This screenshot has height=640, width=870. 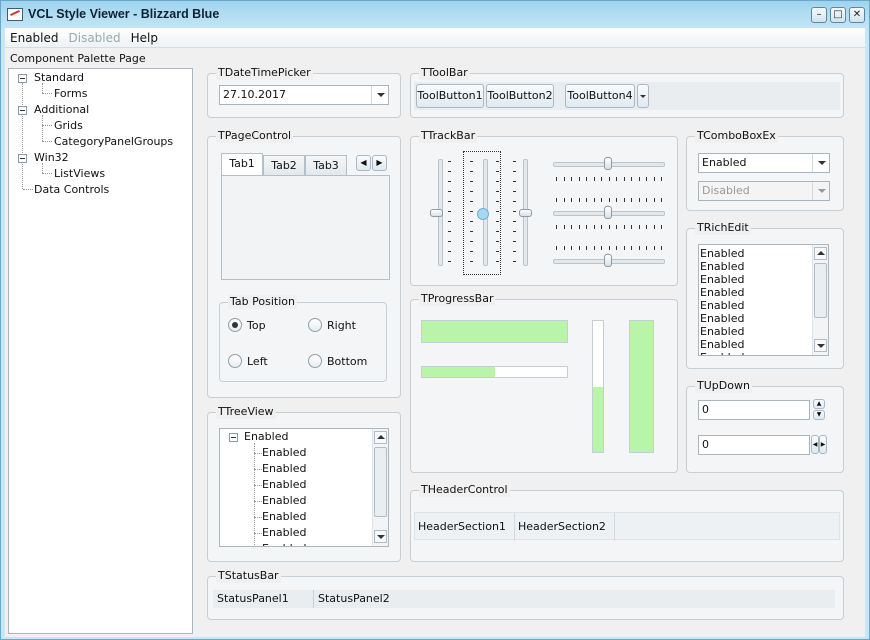 I want to click on group-datetimepicker: TDateTimePicker 27.10.2017, so click(x=304, y=92).